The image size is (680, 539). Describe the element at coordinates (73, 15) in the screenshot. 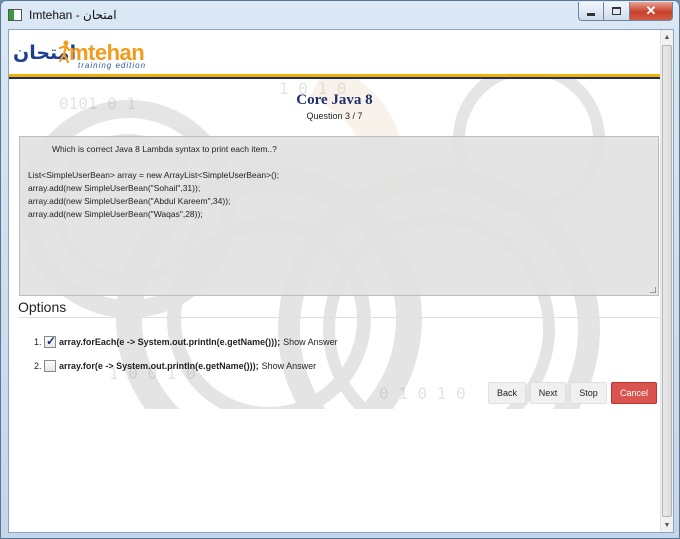

I see `window-title: Imtehan - امتحان` at that location.